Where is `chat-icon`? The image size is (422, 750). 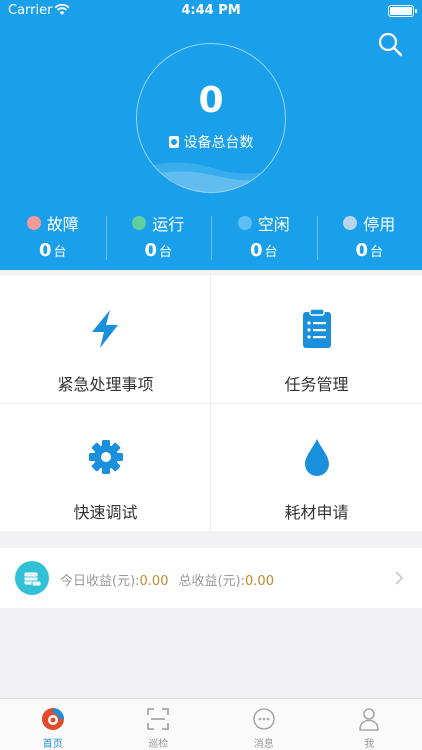 chat-icon is located at coordinates (263, 719).